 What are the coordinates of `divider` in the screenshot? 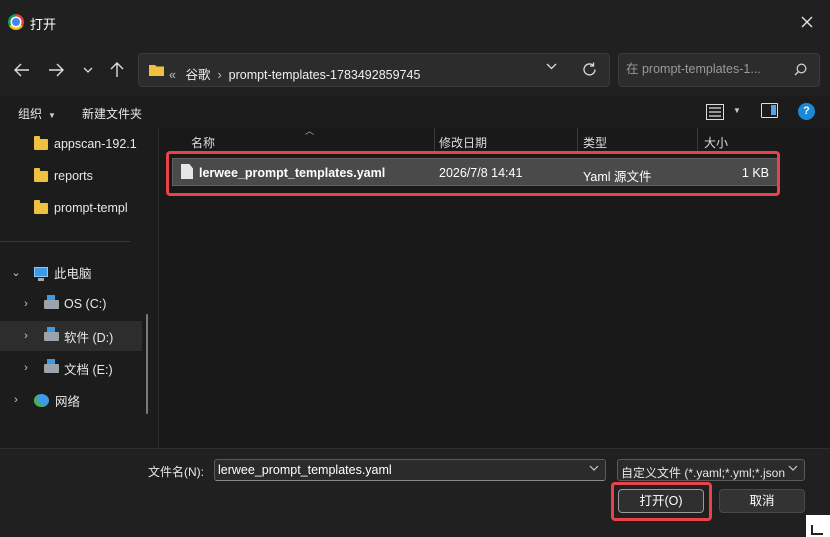 It's located at (65, 241).